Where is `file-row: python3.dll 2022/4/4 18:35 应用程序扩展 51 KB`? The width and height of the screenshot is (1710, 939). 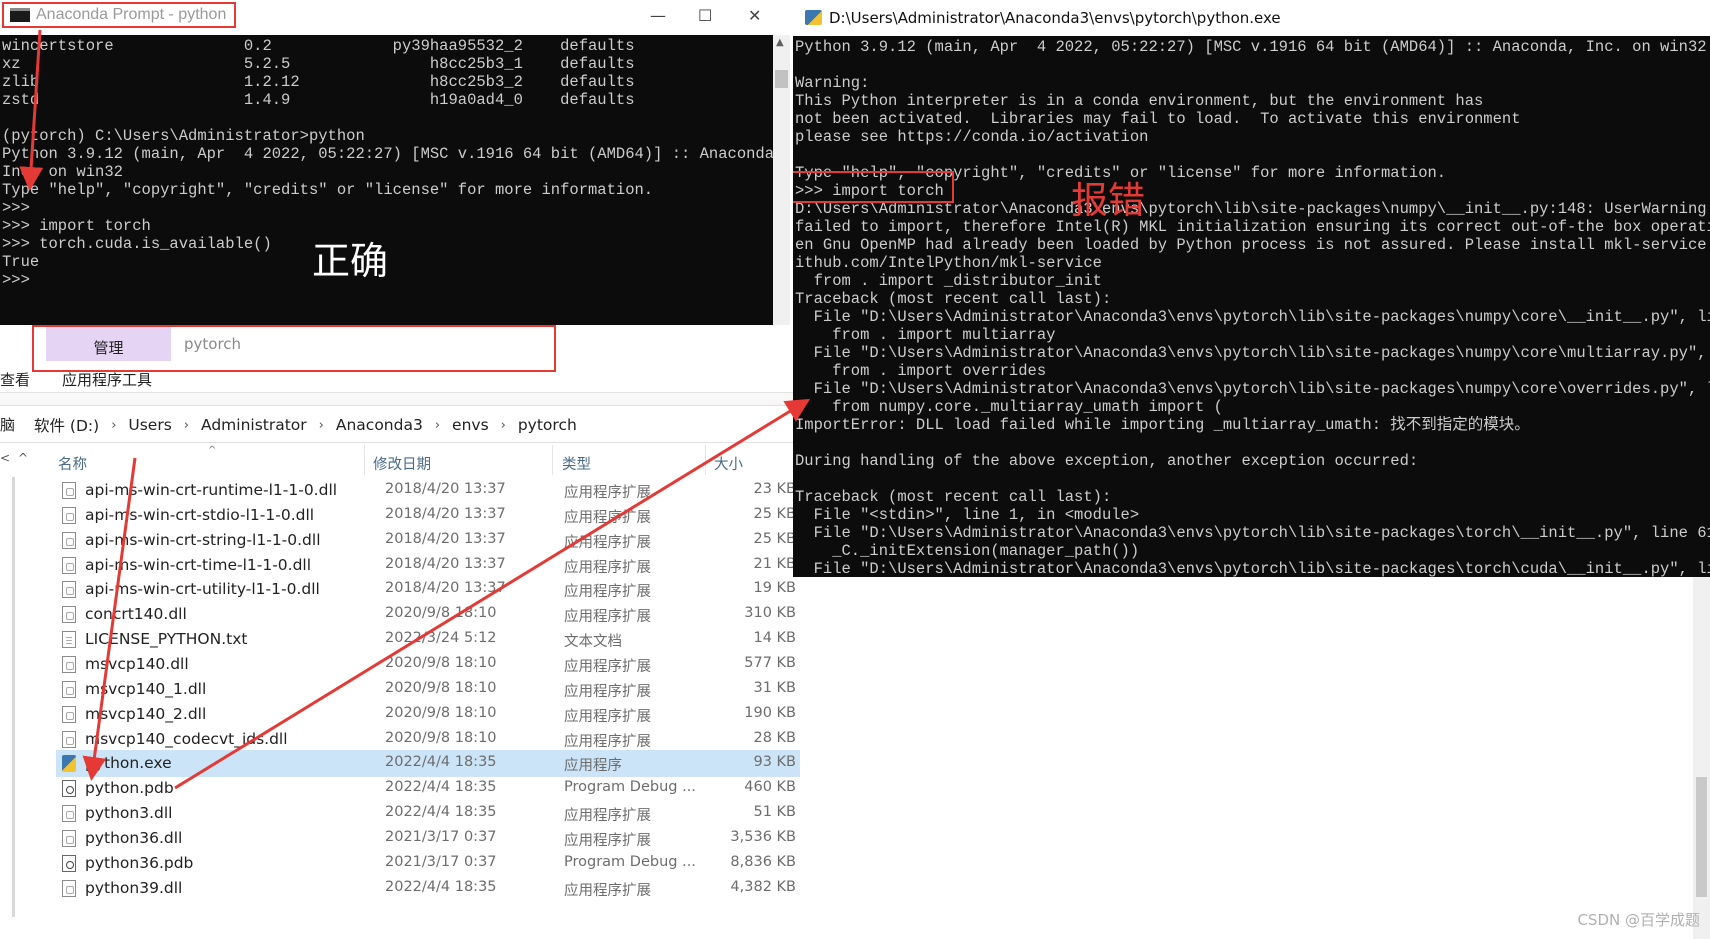 file-row: python3.dll 2022/4/4 18:35 应用程序扩展 51 KB is located at coordinates (428, 813).